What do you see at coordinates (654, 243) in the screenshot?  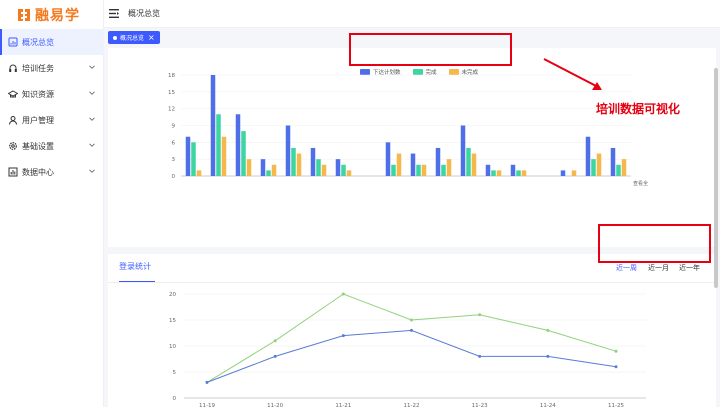 I see `range-highlight-box` at bounding box center [654, 243].